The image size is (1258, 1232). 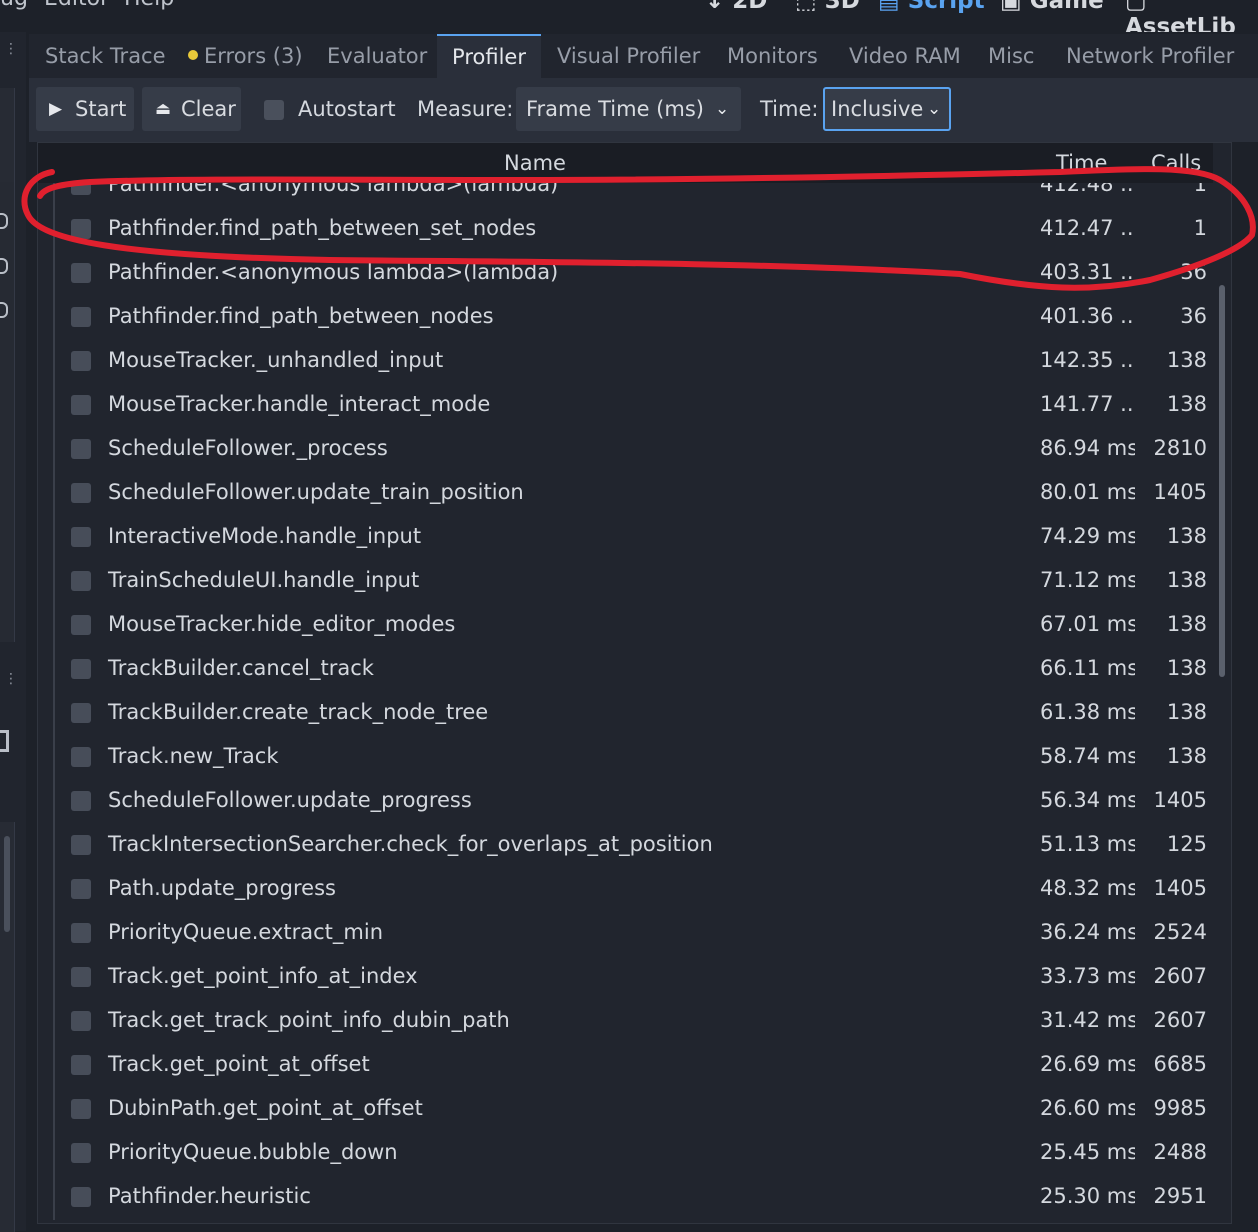 What do you see at coordinates (887, 109) in the screenshot?
I see `time-select: Inclusive ⌄` at bounding box center [887, 109].